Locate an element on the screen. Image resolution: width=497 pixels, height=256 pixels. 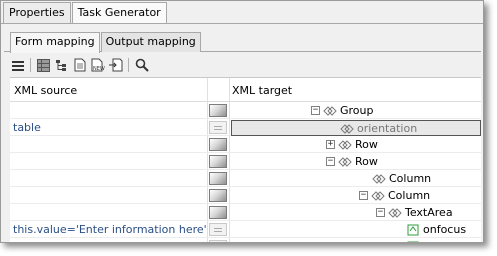
table-row: − Column is located at coordinates (245, 196).